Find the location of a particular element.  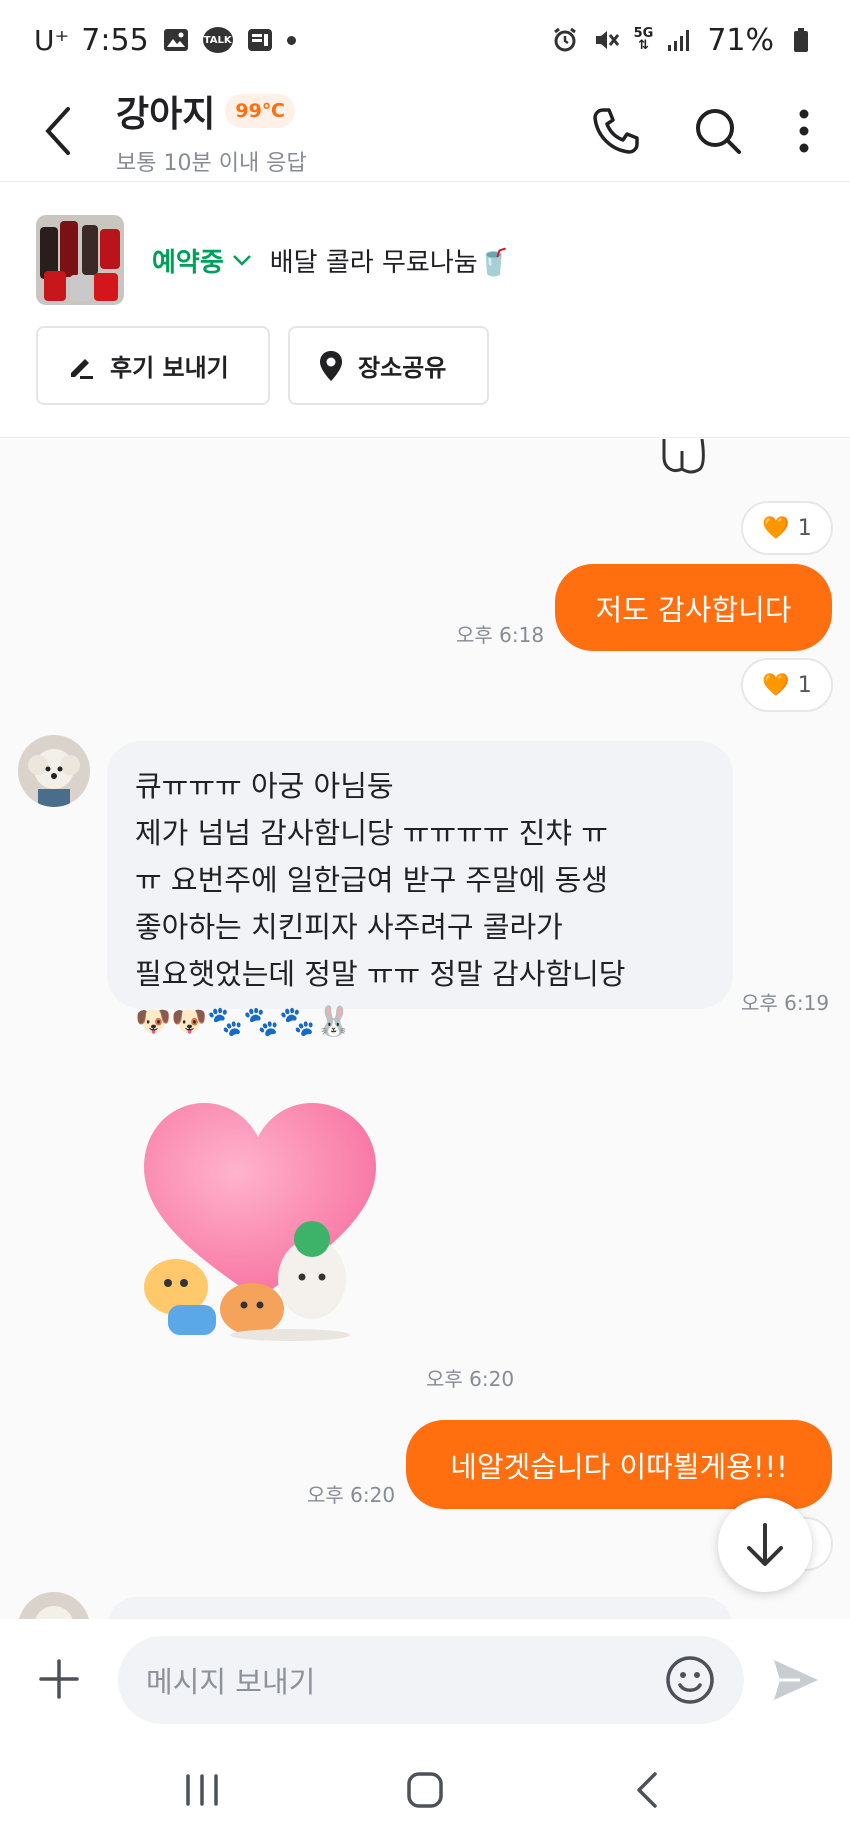

product-row: 예약중 배달 콜라 무료나눔🥤 is located at coordinates (273, 260).